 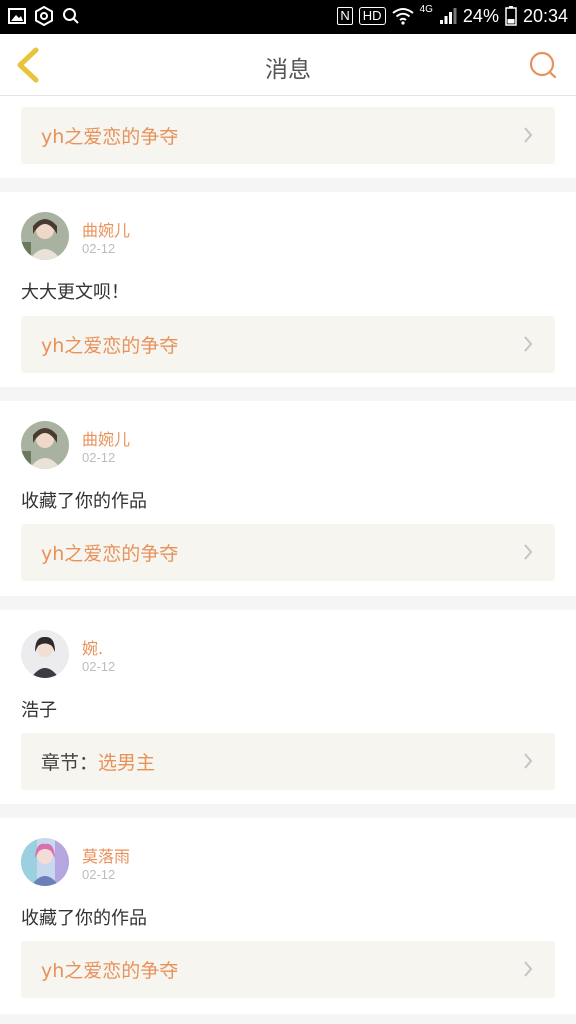 I want to click on wifi-icon, so click(x=402, y=16).